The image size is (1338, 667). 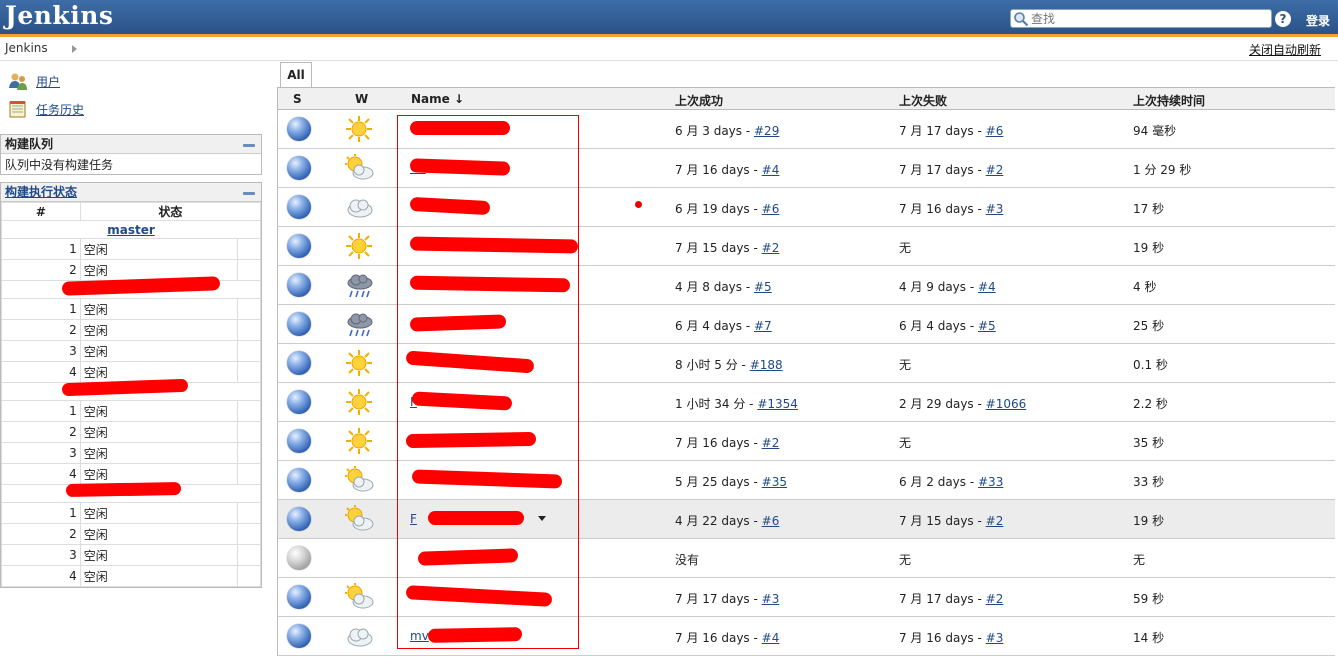 I want to click on last-failure-cell: 7 月 17 days - #2, so click(x=951, y=169).